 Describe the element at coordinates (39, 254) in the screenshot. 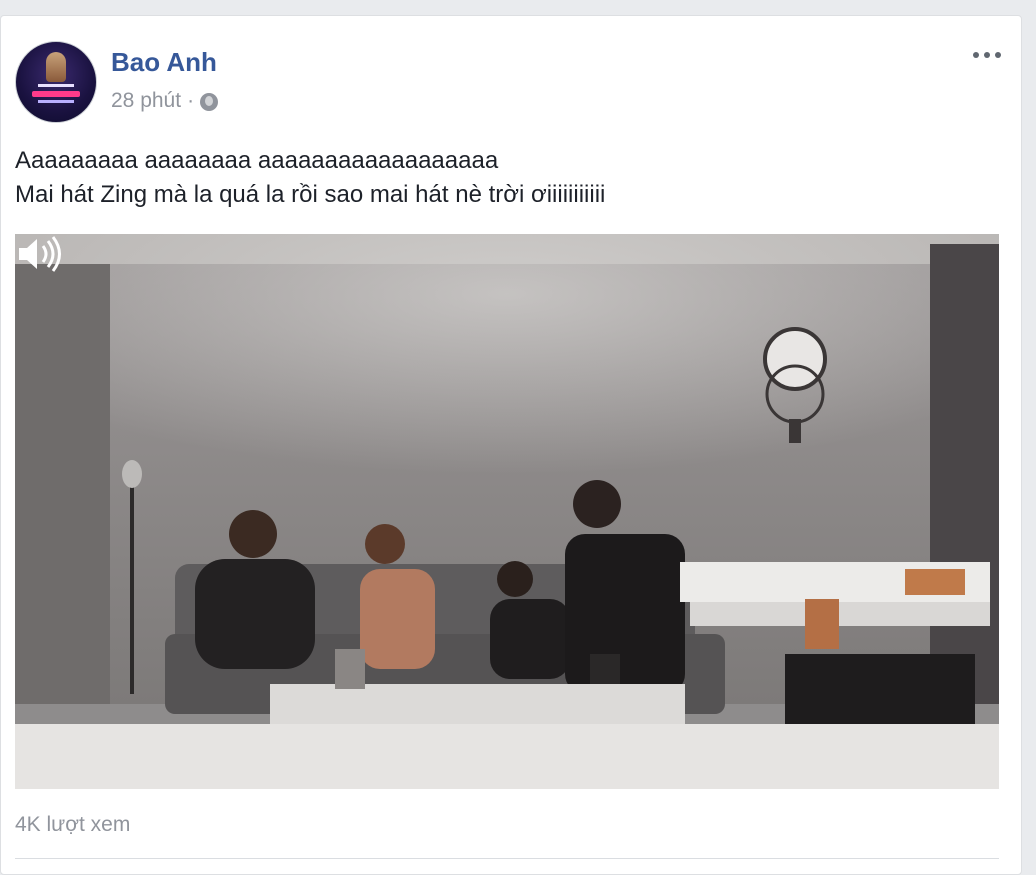

I see `volume-icon` at that location.